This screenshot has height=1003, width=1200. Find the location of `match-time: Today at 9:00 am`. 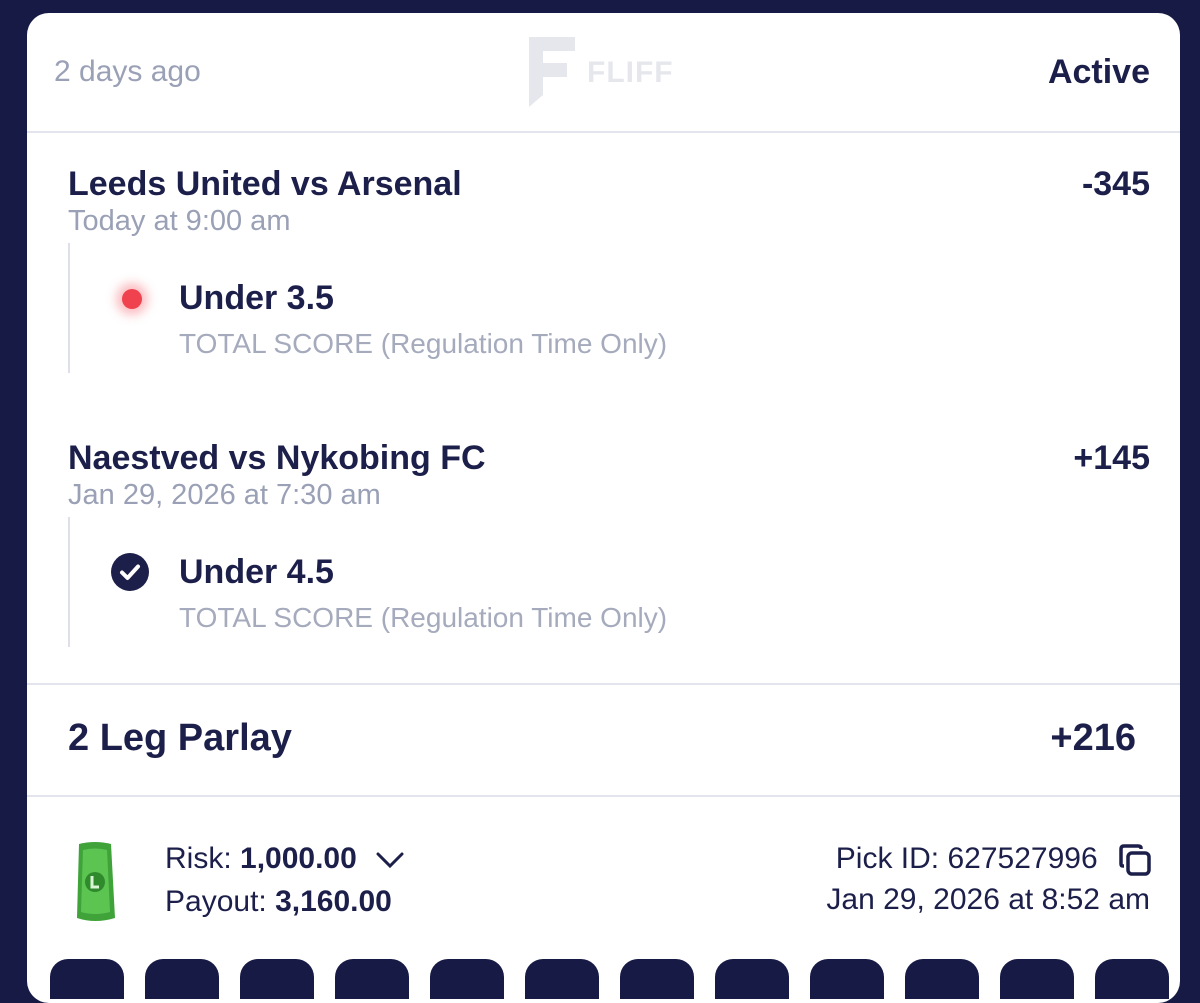

match-time: Today at 9:00 am is located at coordinates (179, 221).